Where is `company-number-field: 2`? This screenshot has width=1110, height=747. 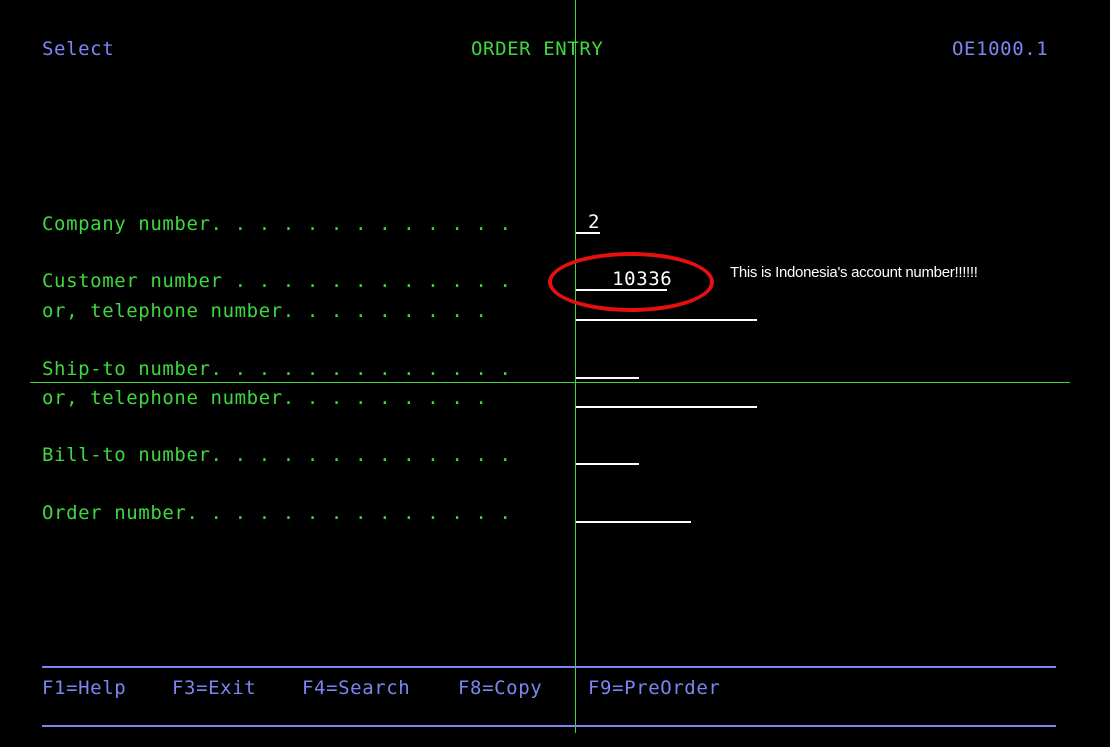
company-number-field: 2 is located at coordinates (588, 223).